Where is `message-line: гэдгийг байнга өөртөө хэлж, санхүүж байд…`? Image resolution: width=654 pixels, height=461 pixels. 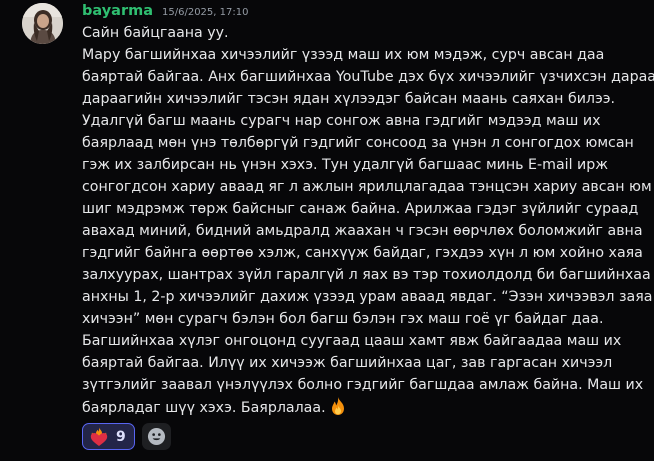 message-line: гэдгийг байнга өөртөө хэлж, санхүүж байд… is located at coordinates (362, 253).